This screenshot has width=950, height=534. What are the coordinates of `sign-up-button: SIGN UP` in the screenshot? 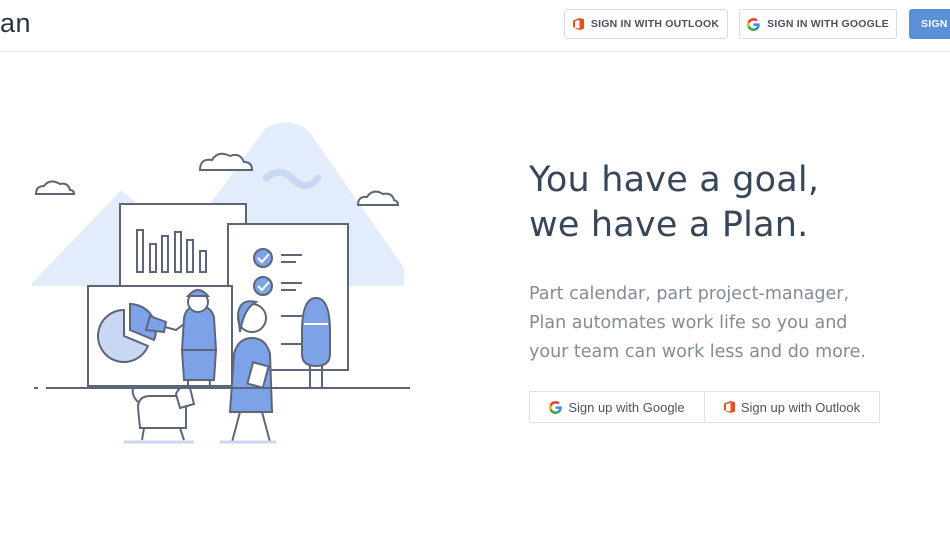 It's located at (929, 24).